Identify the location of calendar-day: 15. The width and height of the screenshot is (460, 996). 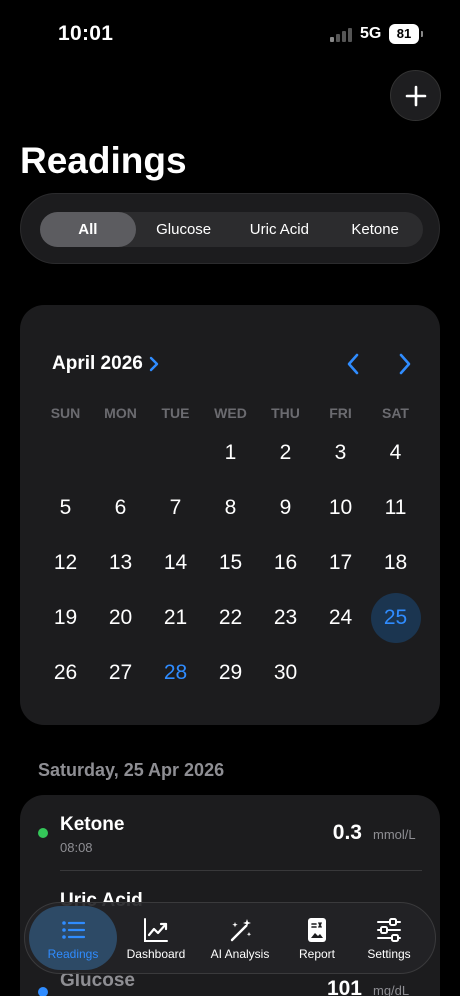
(230, 562).